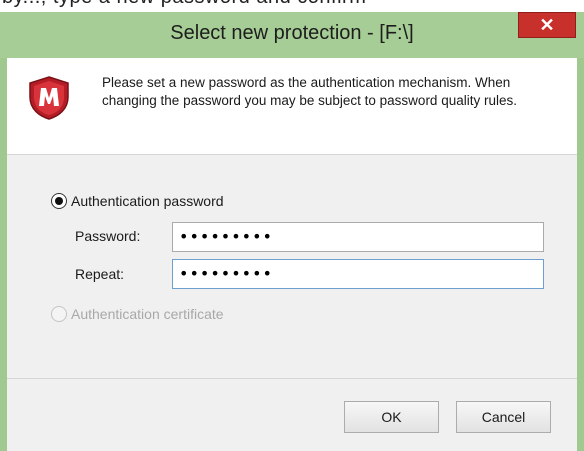 The width and height of the screenshot is (584, 451). What do you see at coordinates (147, 201) in the screenshot?
I see `password-option-label: Authentication password` at bounding box center [147, 201].